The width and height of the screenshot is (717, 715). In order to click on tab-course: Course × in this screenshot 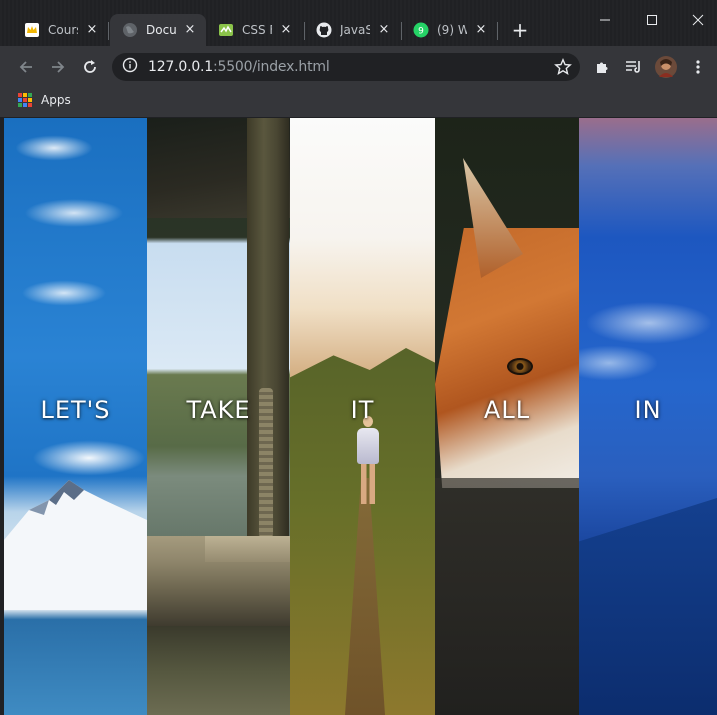, I will do `click(60, 30)`.